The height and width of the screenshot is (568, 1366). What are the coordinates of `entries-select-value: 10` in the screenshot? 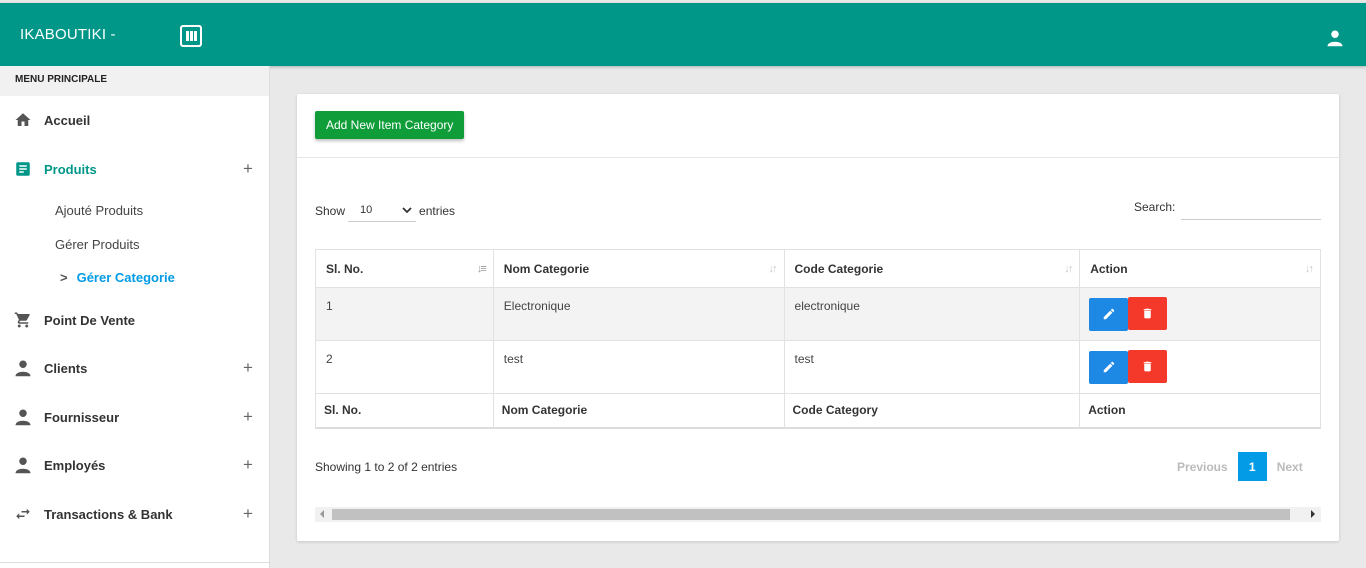 It's located at (366, 210).